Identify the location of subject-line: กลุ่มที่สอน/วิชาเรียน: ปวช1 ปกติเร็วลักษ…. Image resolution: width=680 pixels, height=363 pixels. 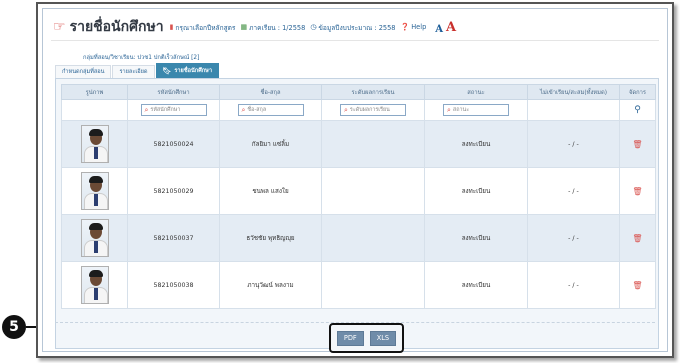
(141, 58).